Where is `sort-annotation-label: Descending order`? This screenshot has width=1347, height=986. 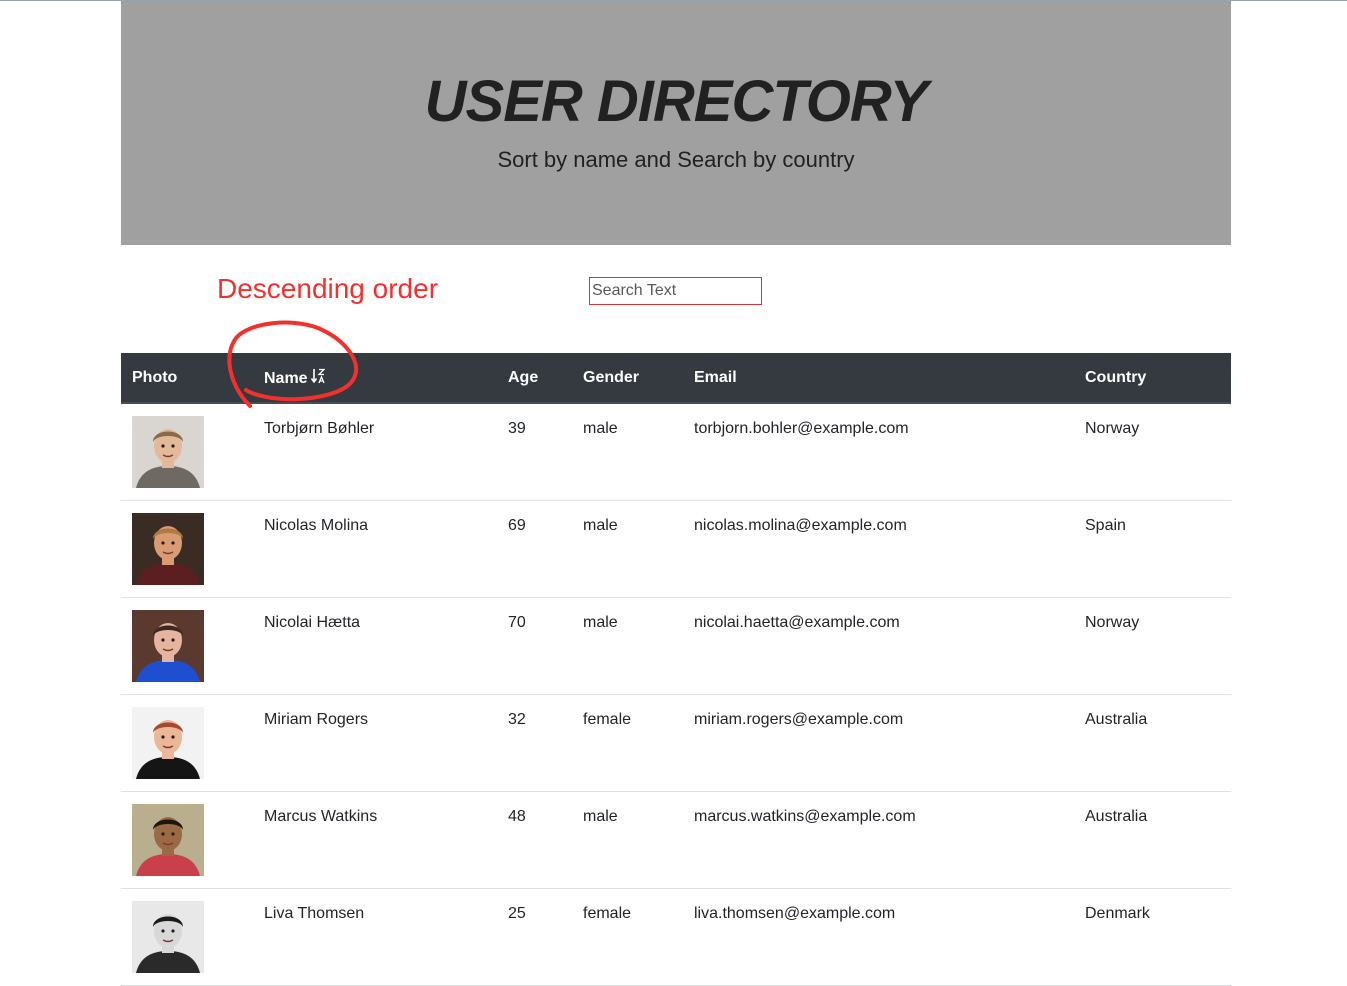
sort-annotation-label: Descending order is located at coordinates (328, 288).